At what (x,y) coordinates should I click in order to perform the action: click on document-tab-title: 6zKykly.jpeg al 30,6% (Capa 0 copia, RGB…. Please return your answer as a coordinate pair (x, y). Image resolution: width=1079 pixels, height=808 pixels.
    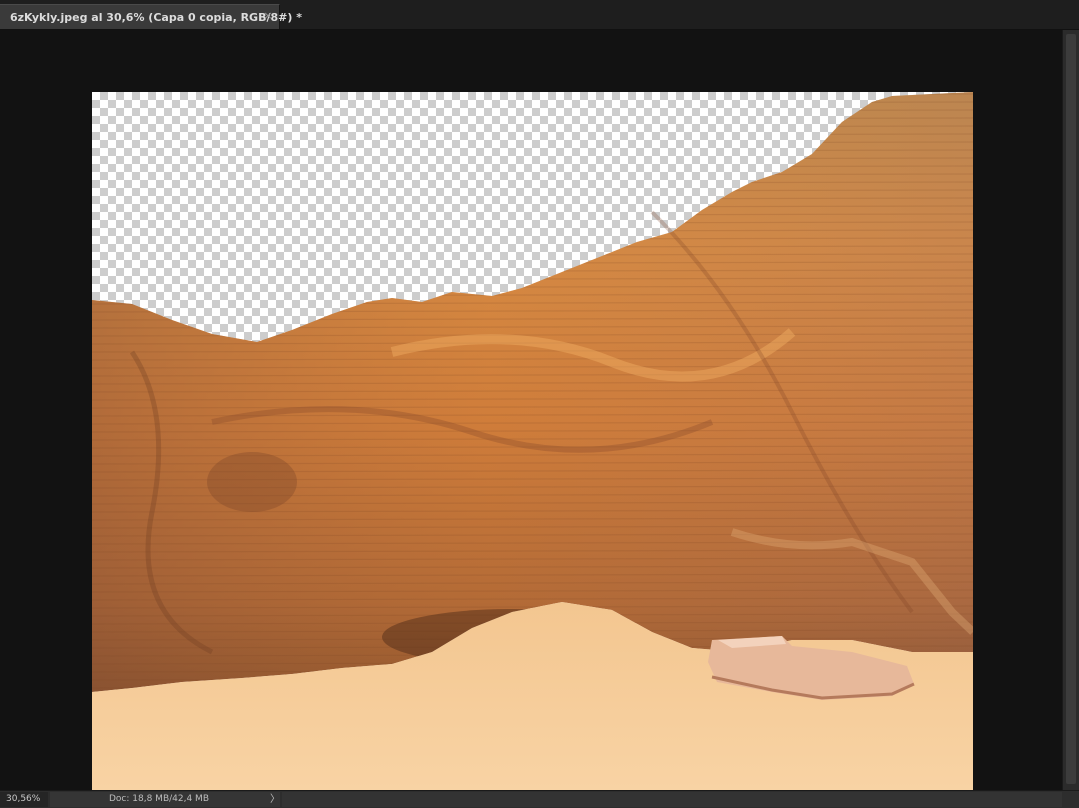
    Looking at the image, I should click on (156, 17).